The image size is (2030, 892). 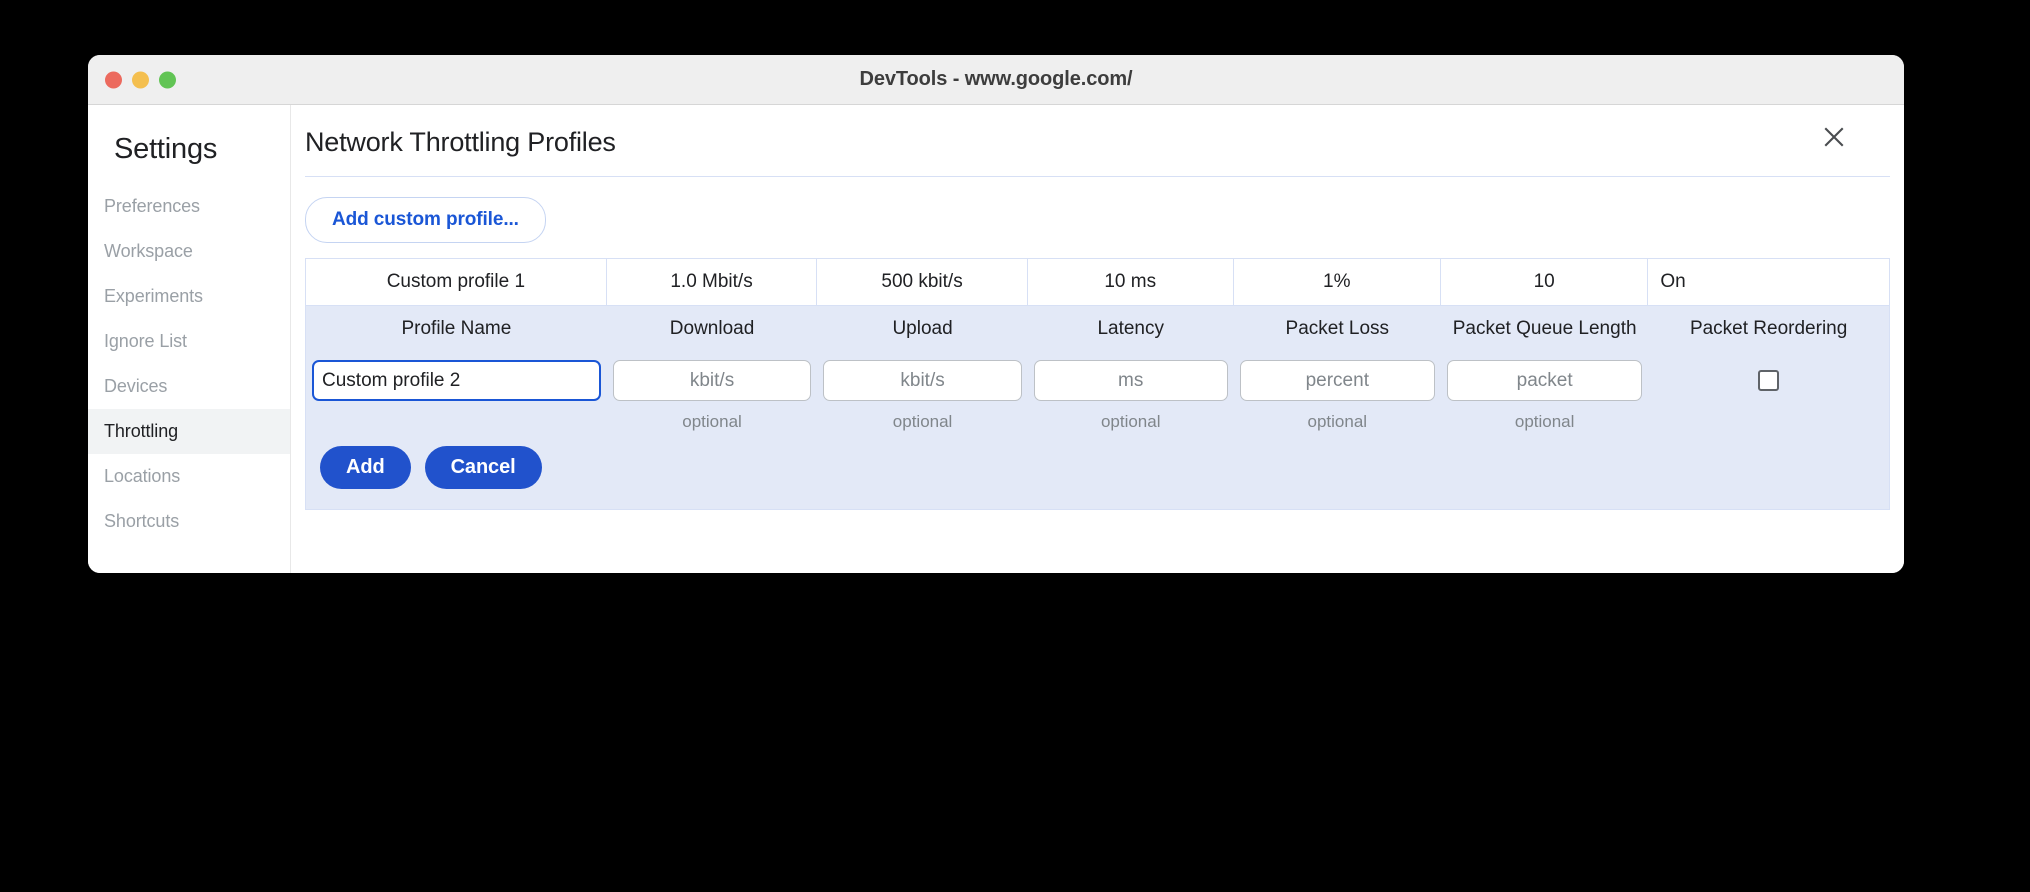 I want to click on field-group-latency: optional, so click(x=1131, y=396).